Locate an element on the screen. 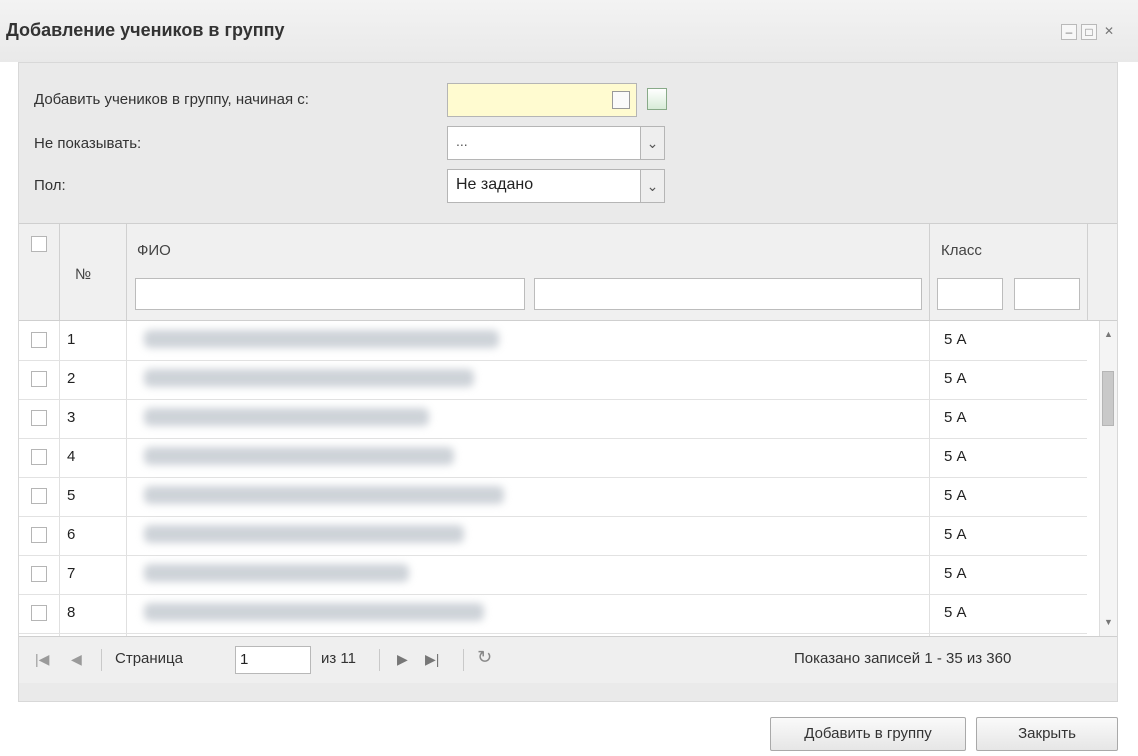 The image size is (1138, 756). table-row: 2 5 А is located at coordinates (553, 380).